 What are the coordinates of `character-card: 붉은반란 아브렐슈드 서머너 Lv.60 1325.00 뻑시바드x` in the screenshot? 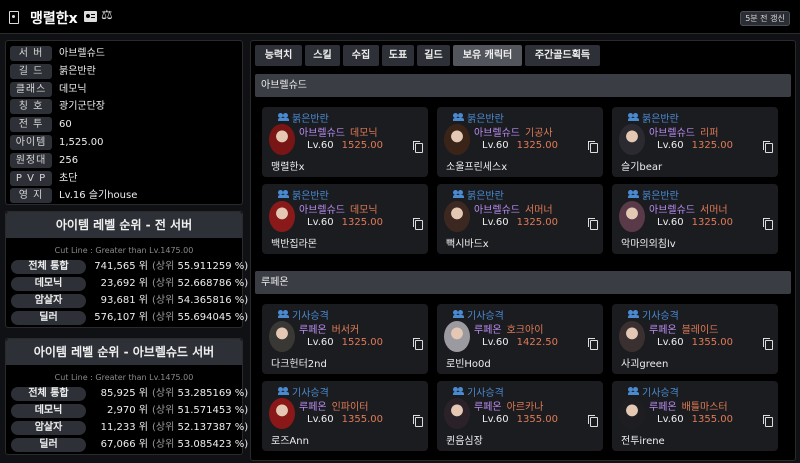 It's located at (520, 219).